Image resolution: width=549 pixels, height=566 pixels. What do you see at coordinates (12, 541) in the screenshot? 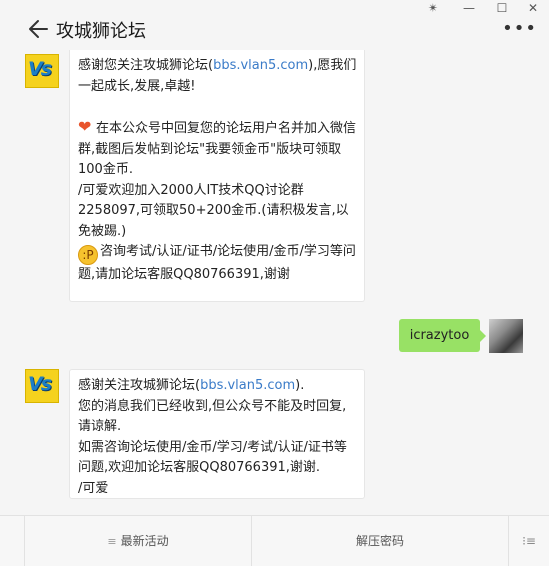
I see `menu-toggle` at bounding box center [12, 541].